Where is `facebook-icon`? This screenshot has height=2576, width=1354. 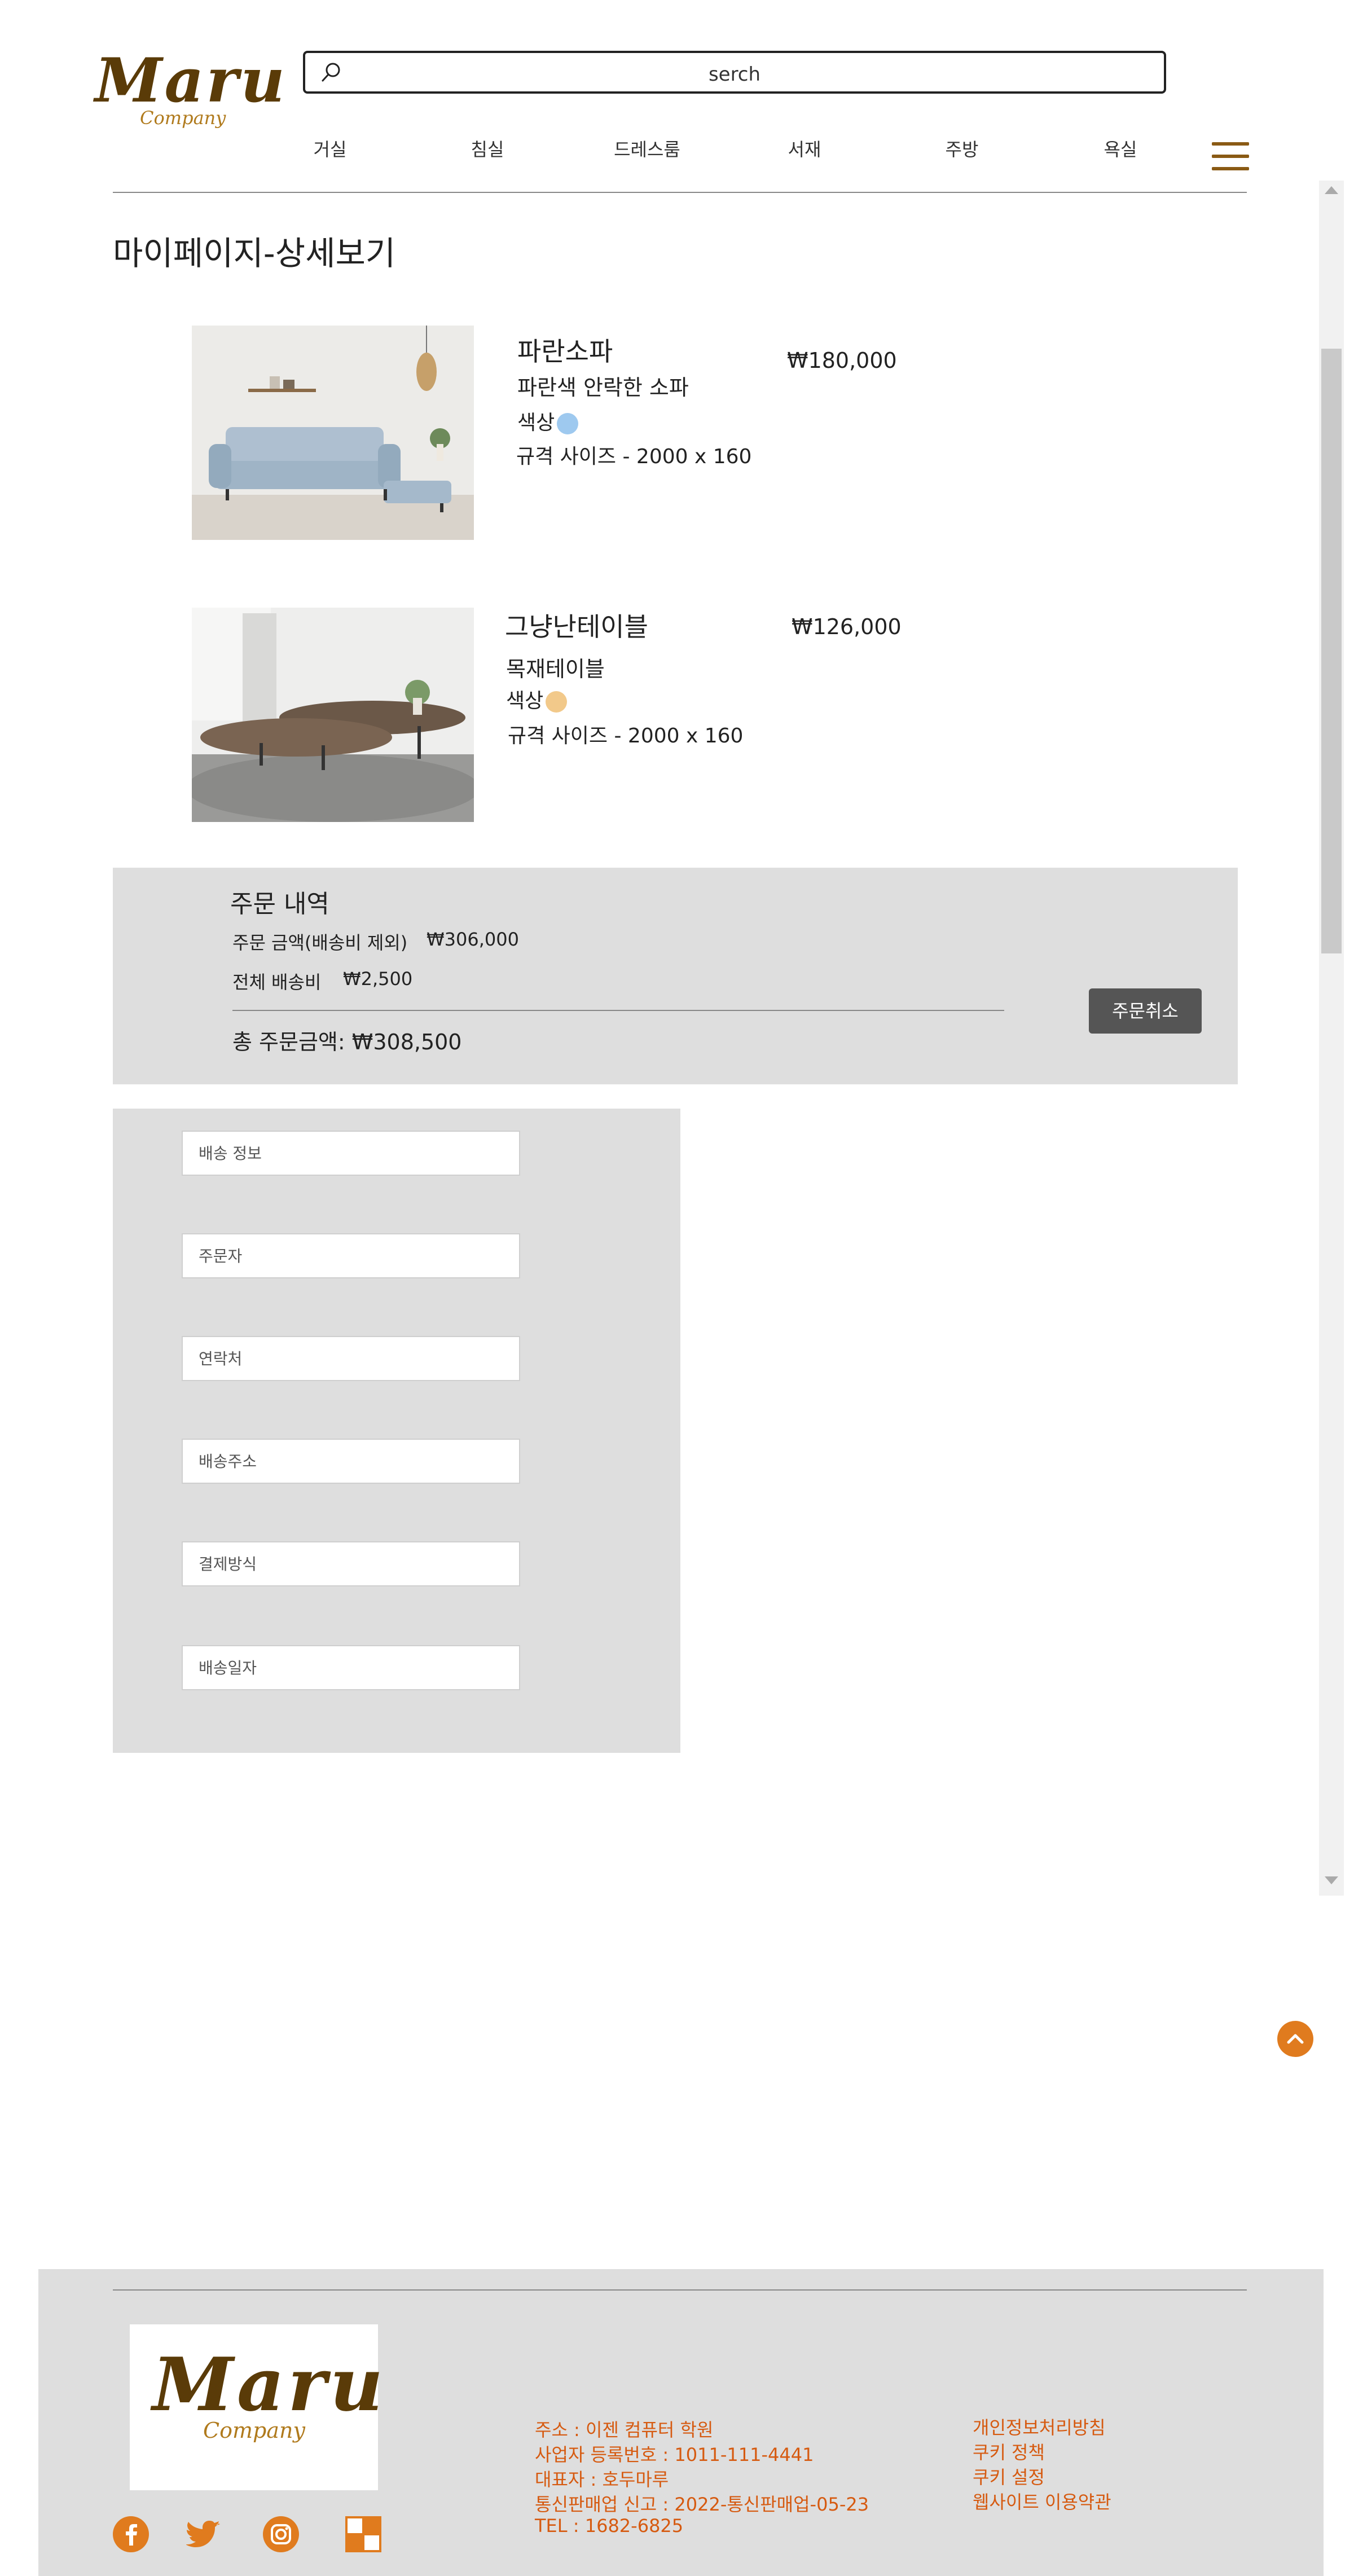 facebook-icon is located at coordinates (131, 2534).